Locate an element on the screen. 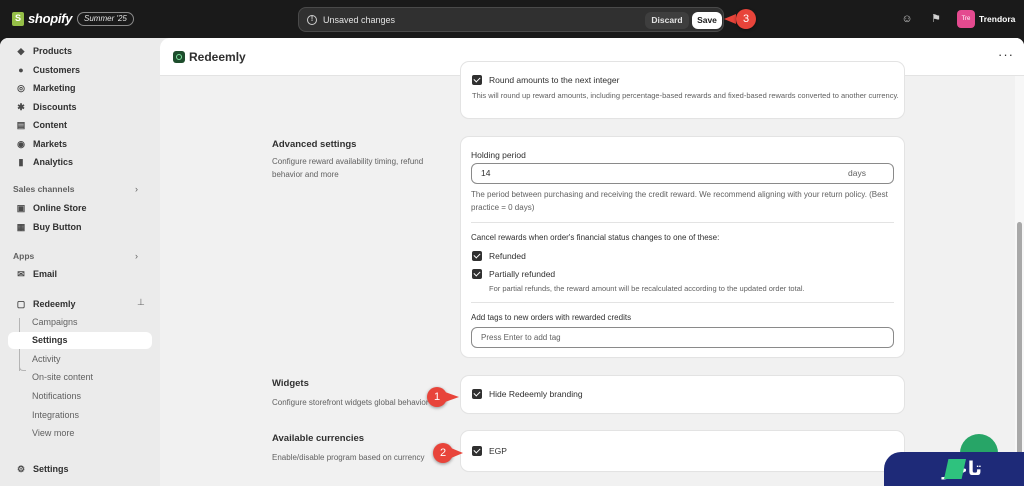 The width and height of the screenshot is (1024, 486). nav-label: Analytics is located at coordinates (53, 161).